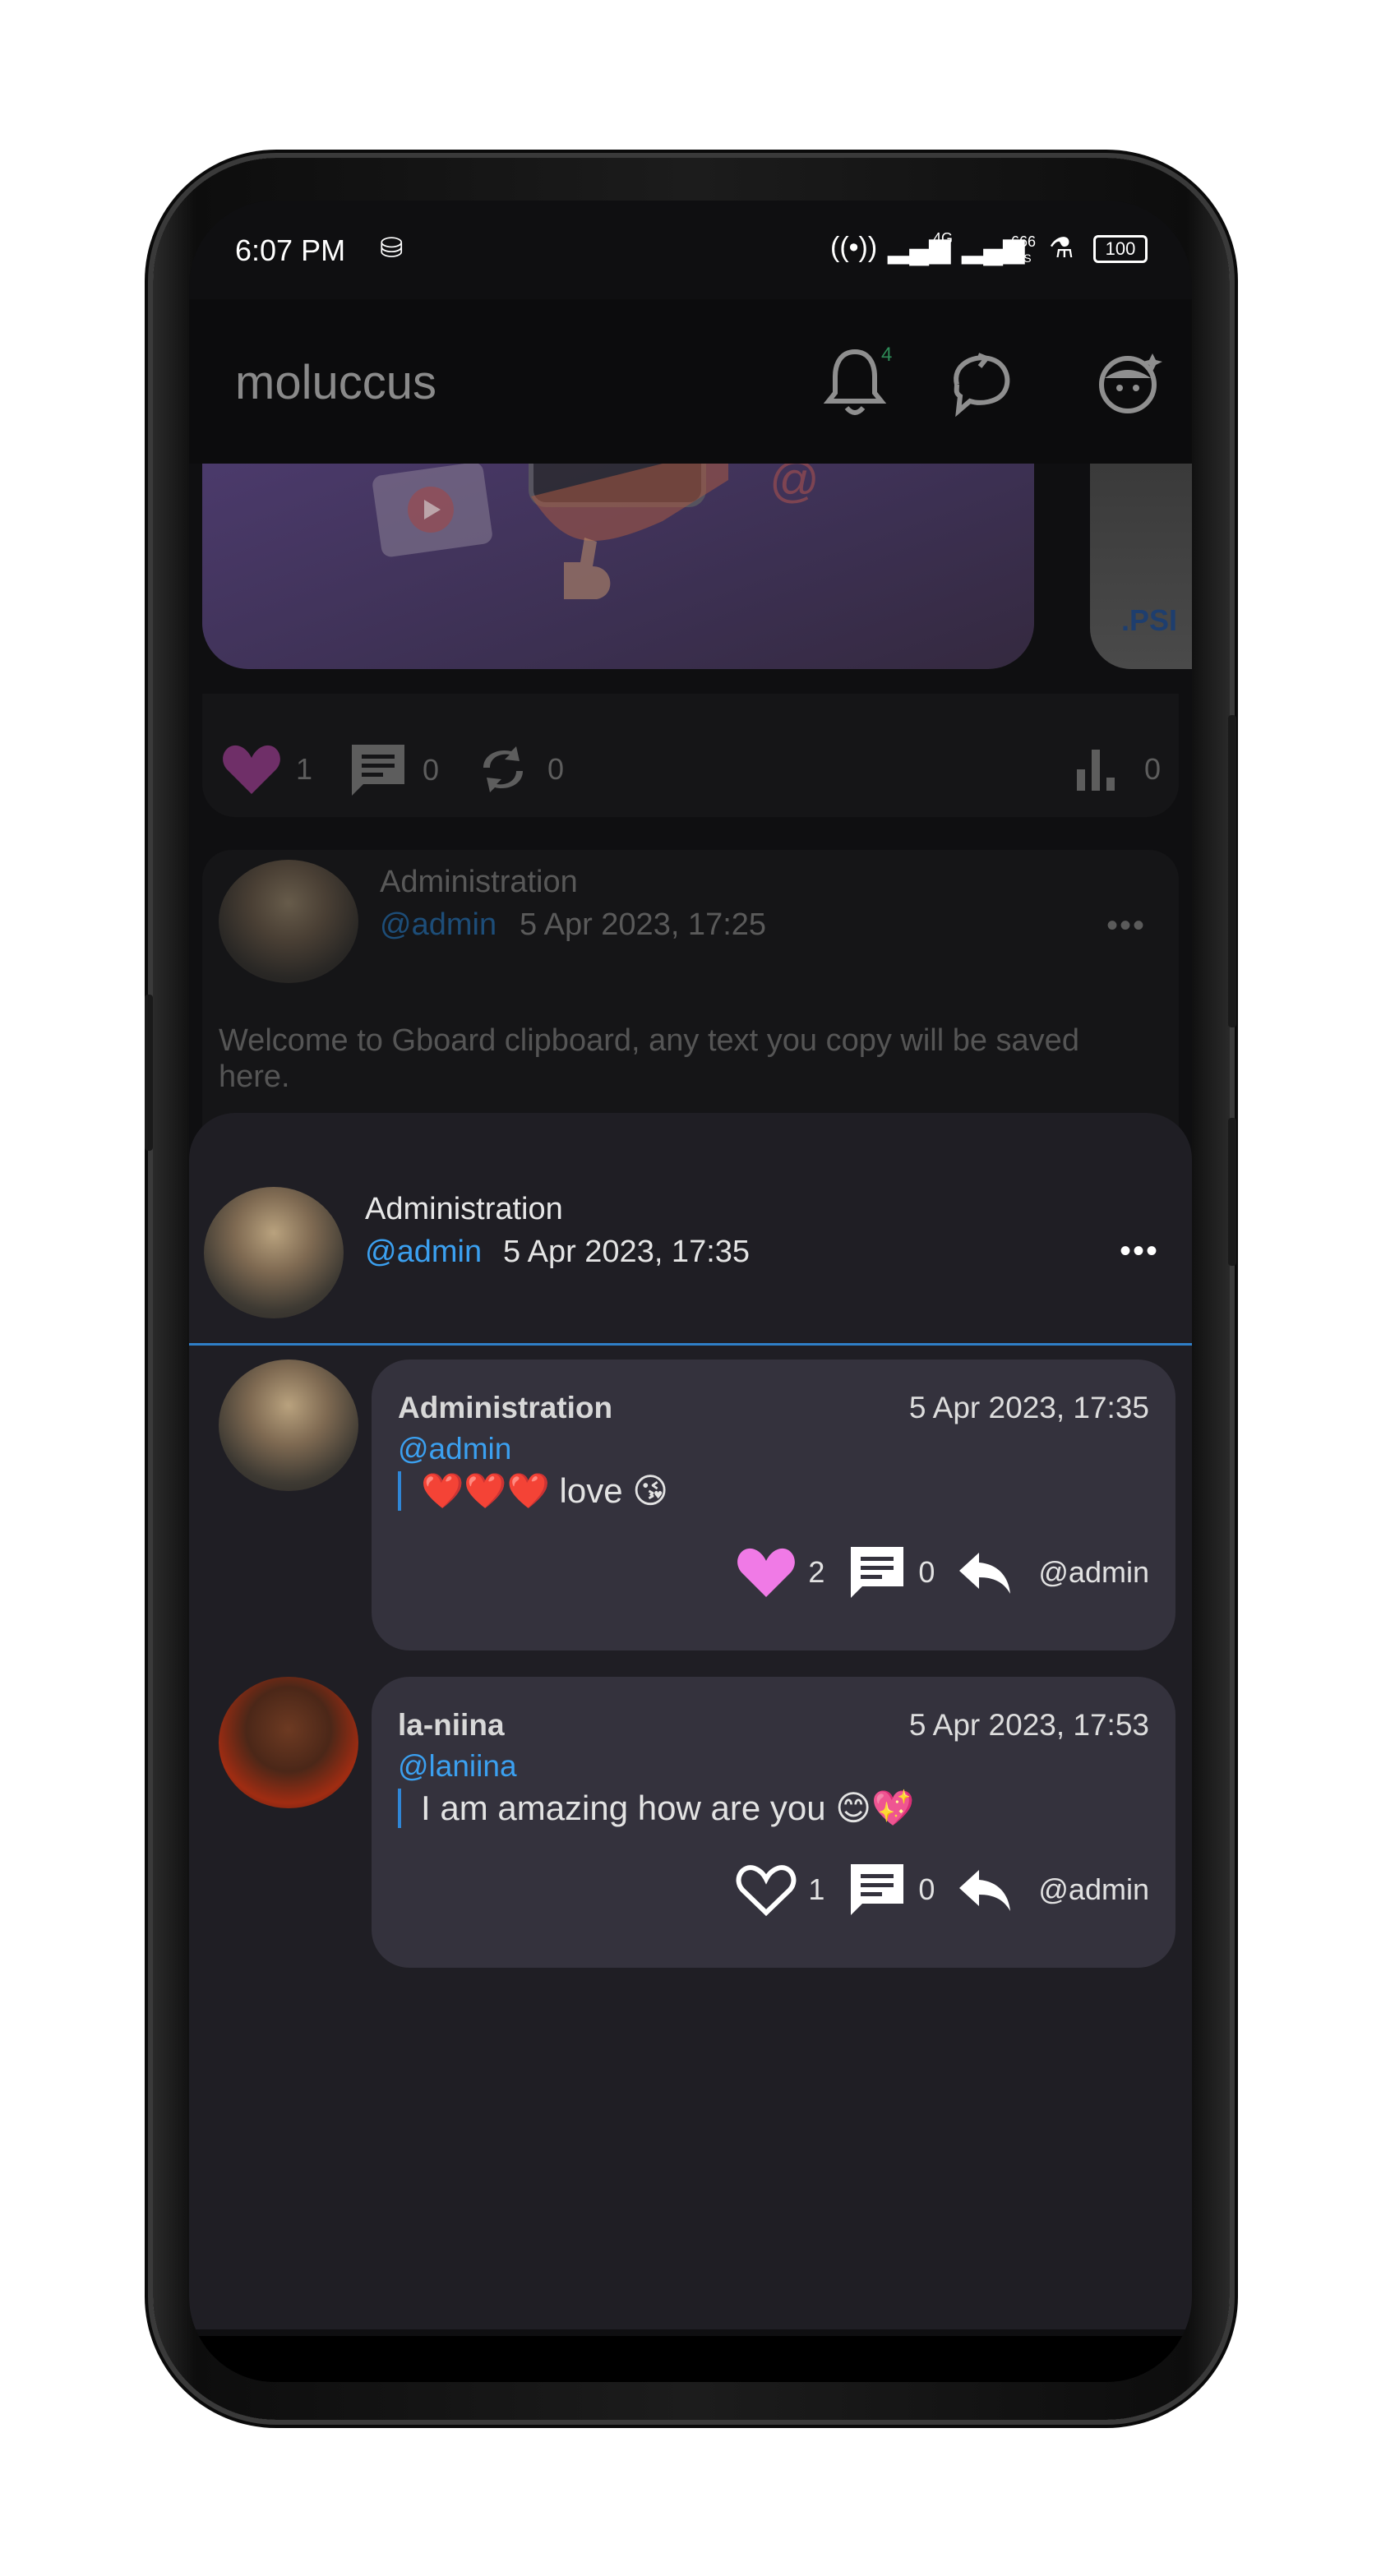 Image resolution: width=1381 pixels, height=2576 pixels. Describe the element at coordinates (149, 1073) in the screenshot. I see `volume-button` at that location.